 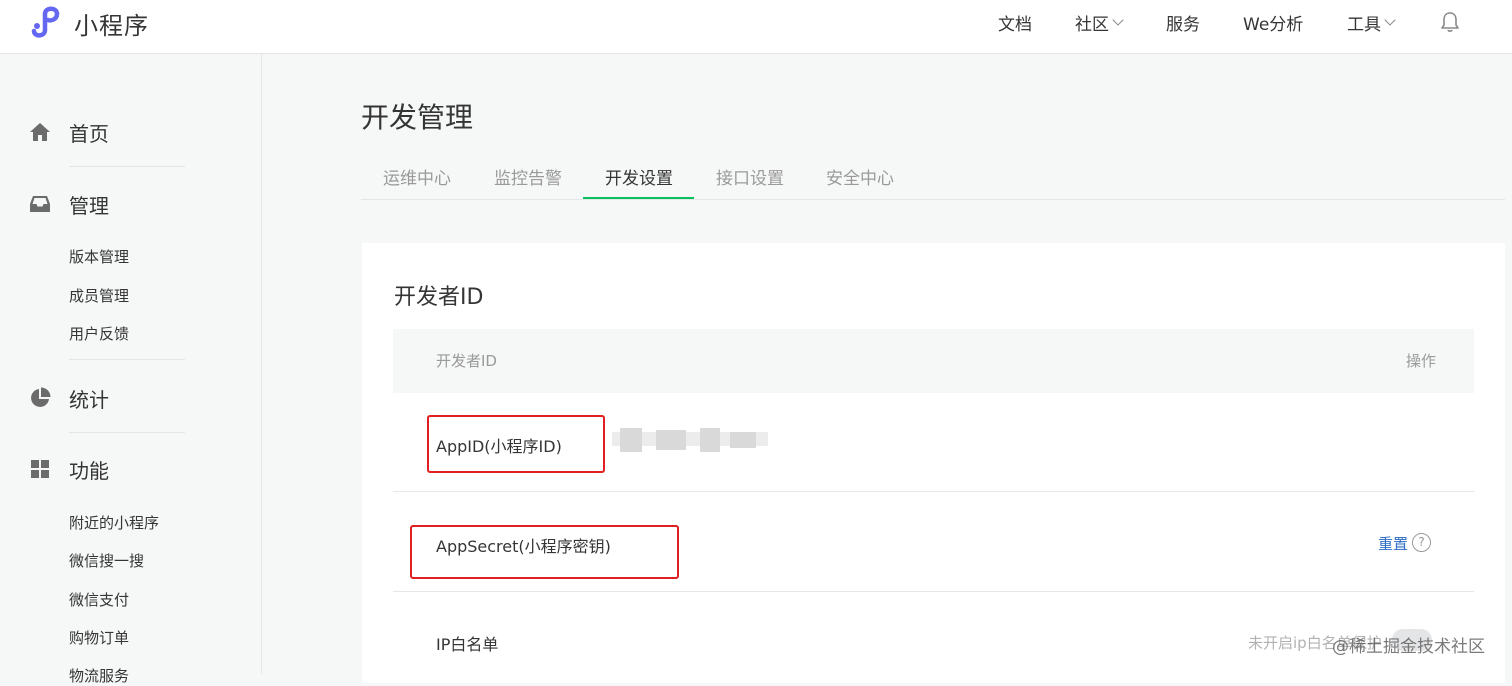 What do you see at coordinates (99, 675) in the screenshot?
I see `sidebar-item-logistics: 物流服务` at bounding box center [99, 675].